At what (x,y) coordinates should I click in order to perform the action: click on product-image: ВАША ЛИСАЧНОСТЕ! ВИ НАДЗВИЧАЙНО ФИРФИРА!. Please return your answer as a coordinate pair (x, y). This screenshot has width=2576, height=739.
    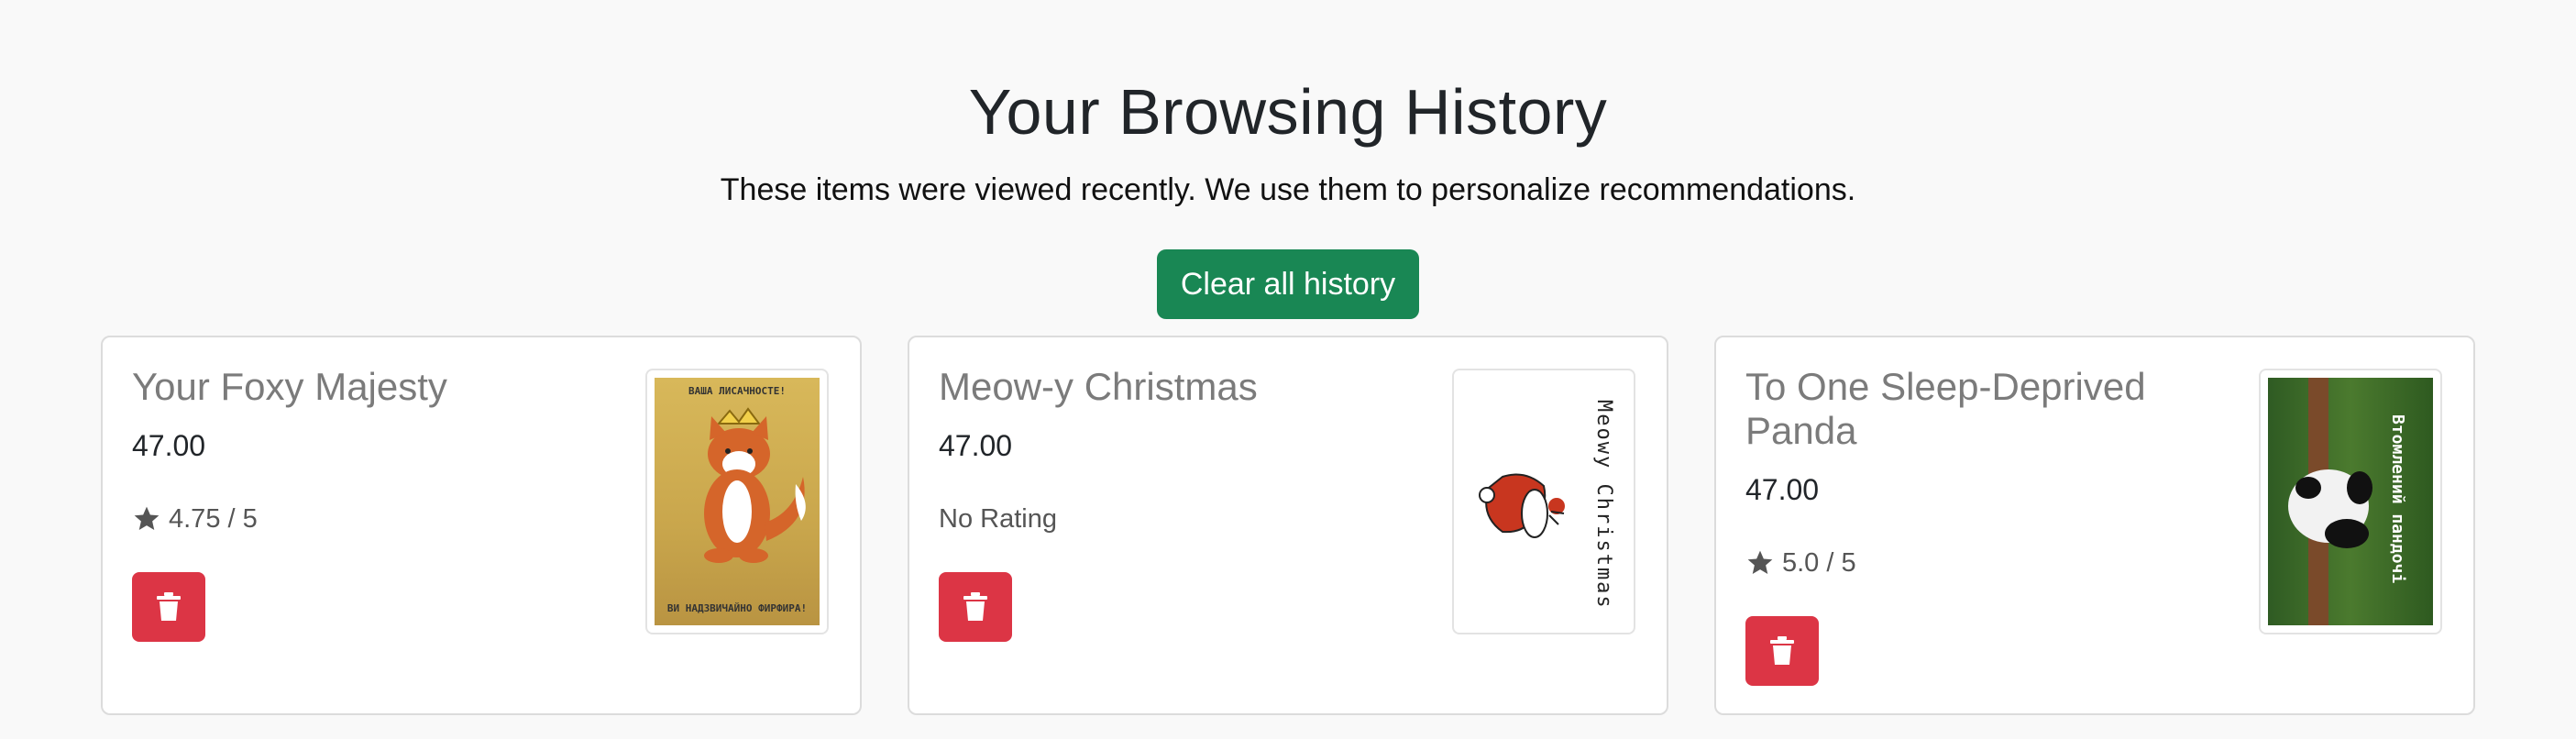
    Looking at the image, I should click on (737, 502).